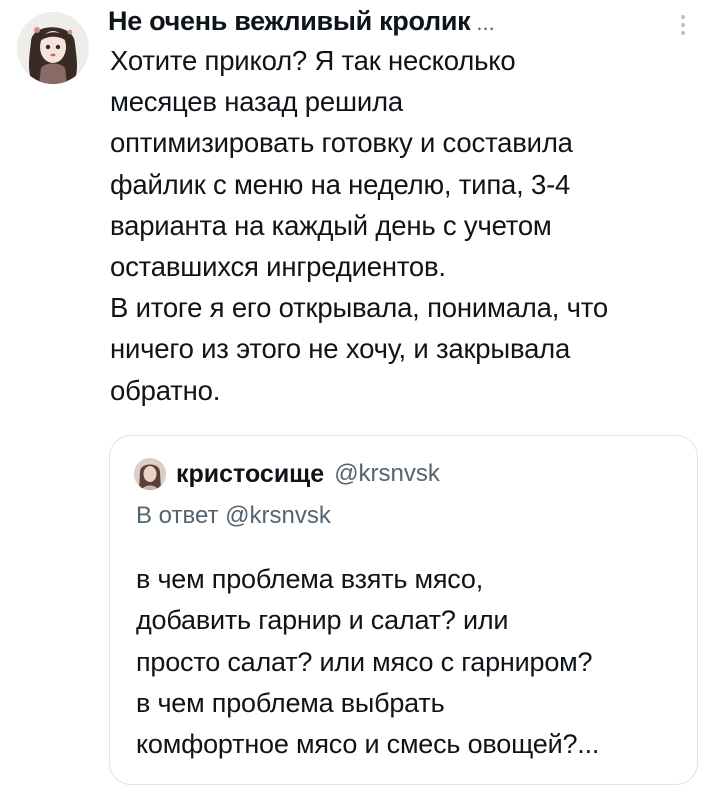  I want to click on quote-avatar-photo, so click(150, 474).